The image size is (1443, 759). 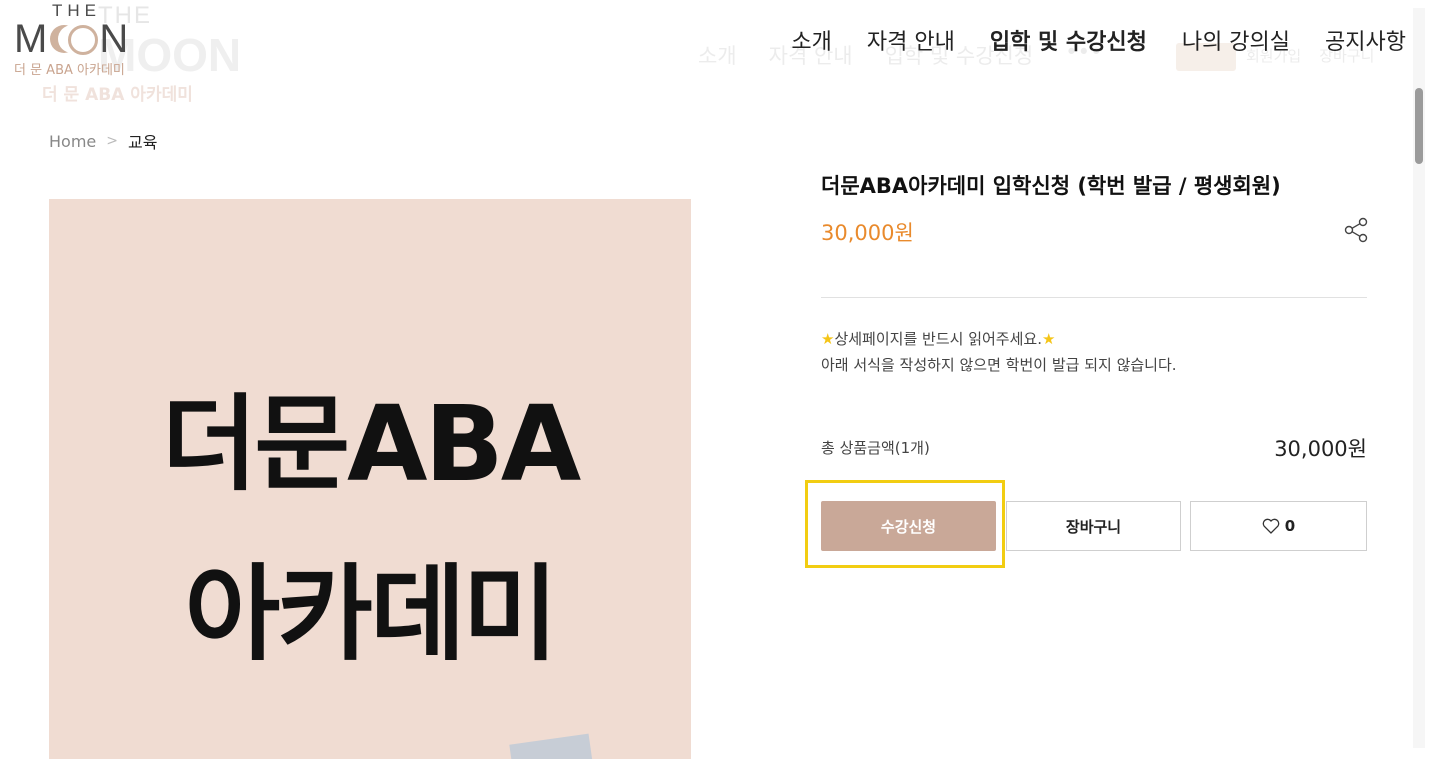 What do you see at coordinates (69, 70) in the screenshot?
I see `logo-subtitle: 더 문 ABA 아카데미` at bounding box center [69, 70].